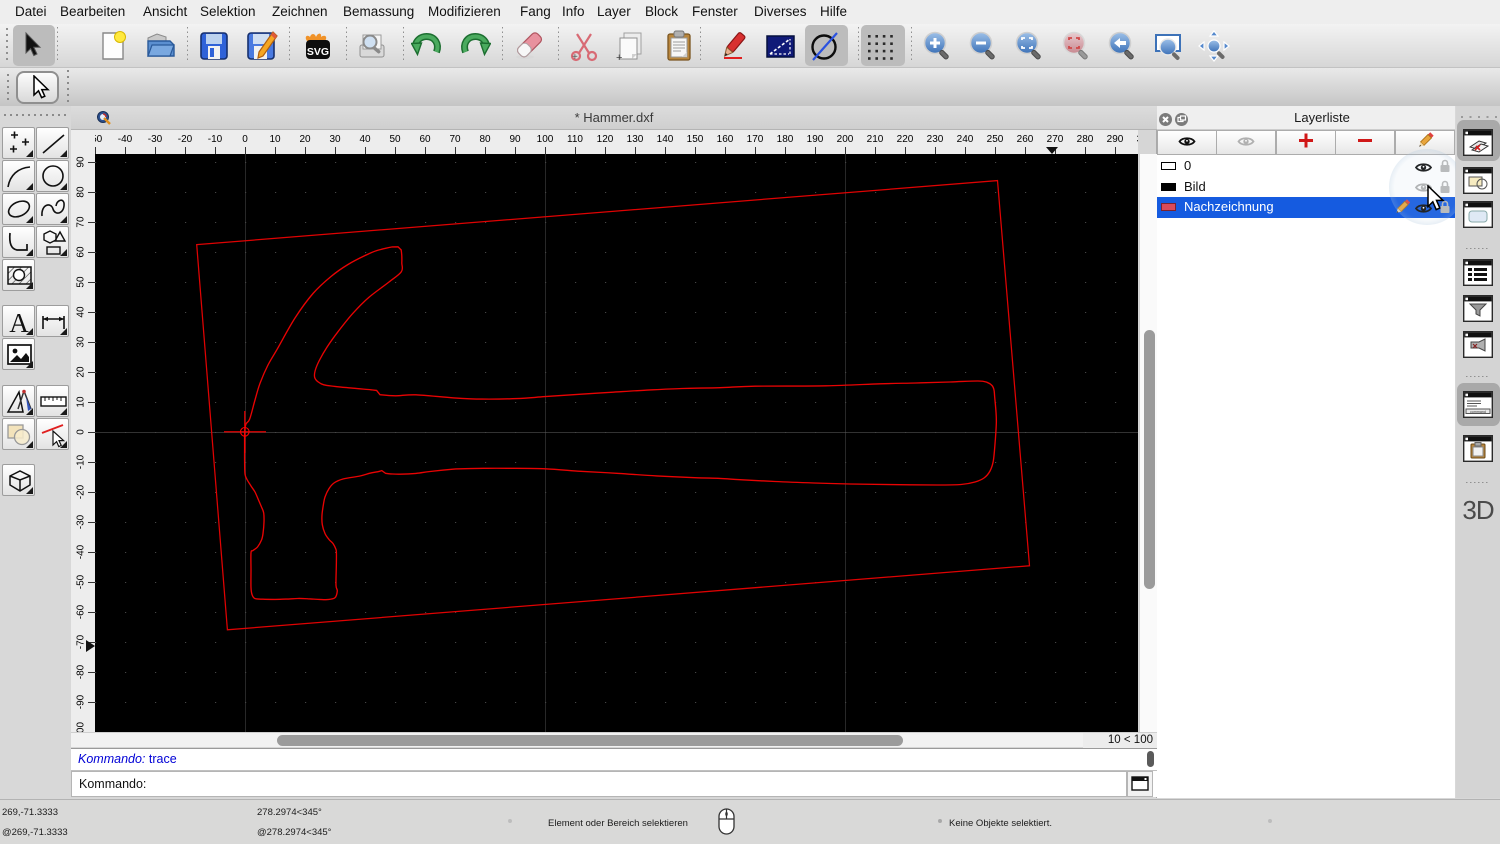  Describe the element at coordinates (1478, 412) in the screenshot. I see `svg-text: command` at that location.